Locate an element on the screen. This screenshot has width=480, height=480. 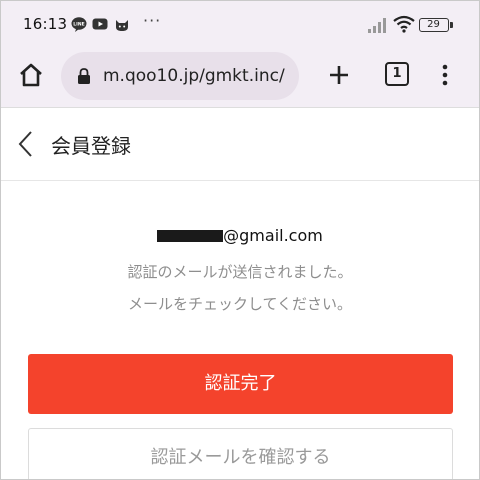
message-sent-text: 認証のメールが送信されました。 is located at coordinates (240, 272).